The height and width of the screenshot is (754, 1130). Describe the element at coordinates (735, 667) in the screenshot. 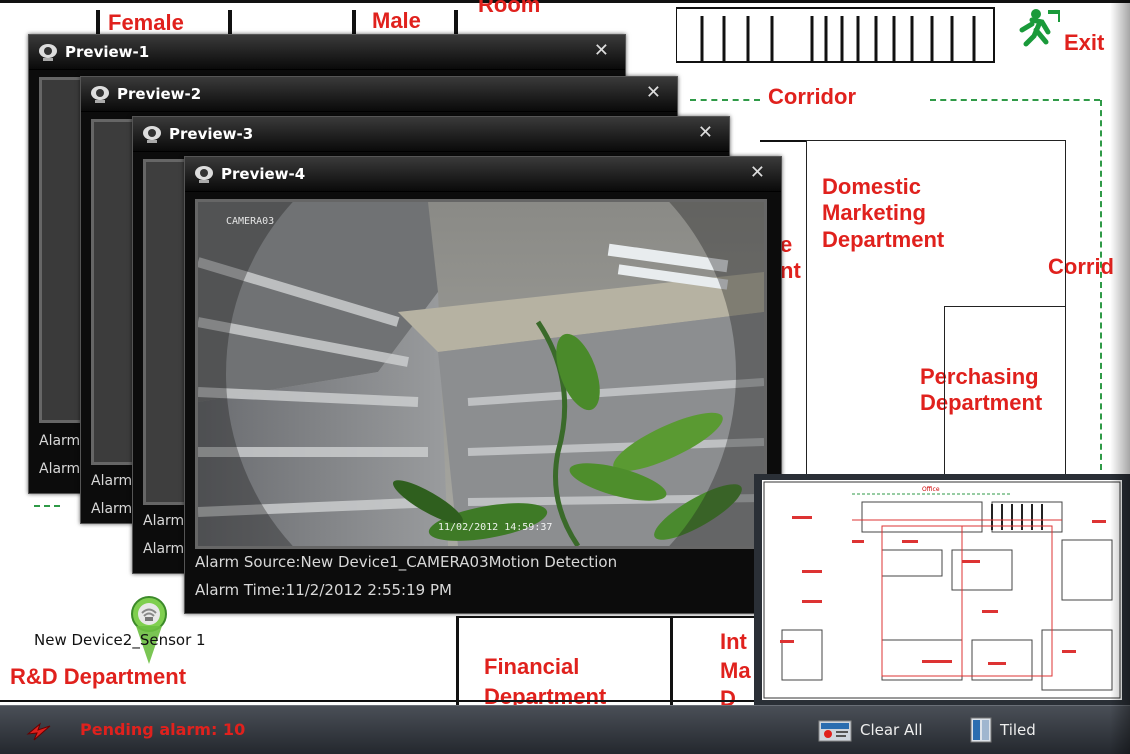

I see `label-int-partial: Int Ma D` at that location.